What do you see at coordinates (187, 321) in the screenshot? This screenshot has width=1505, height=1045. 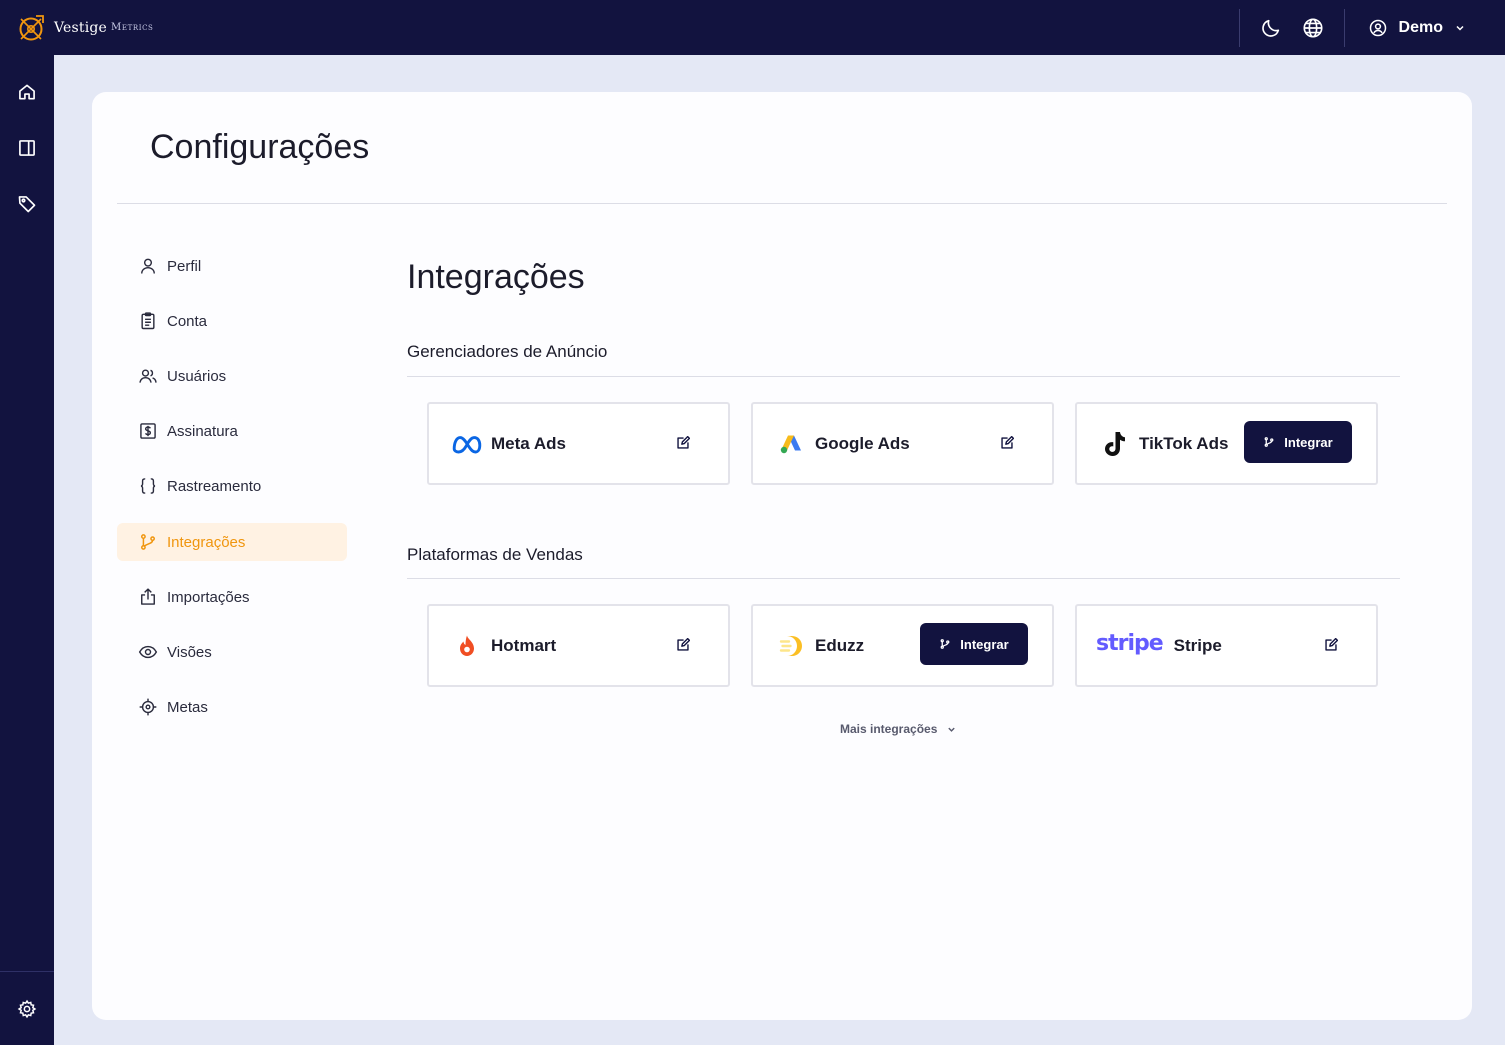 I see `nav-item-label: Conta` at bounding box center [187, 321].